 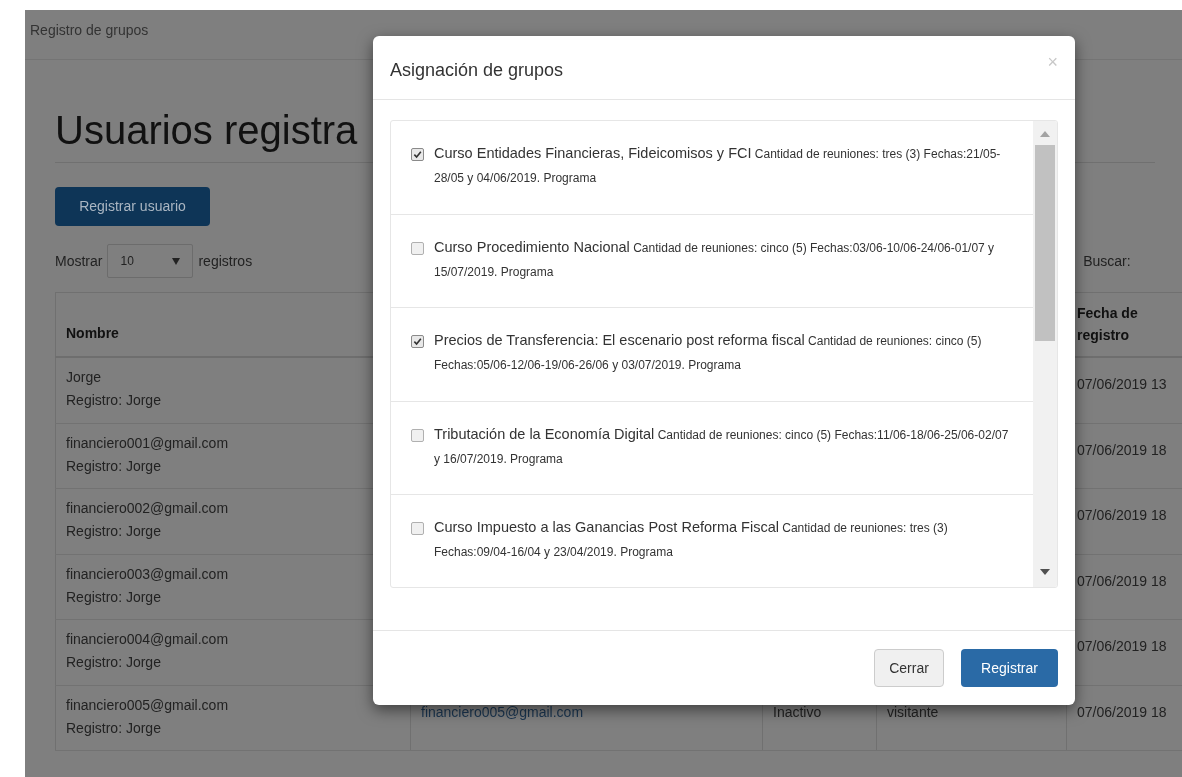 I want to click on status-text: Inactivo, so click(x=797, y=711).